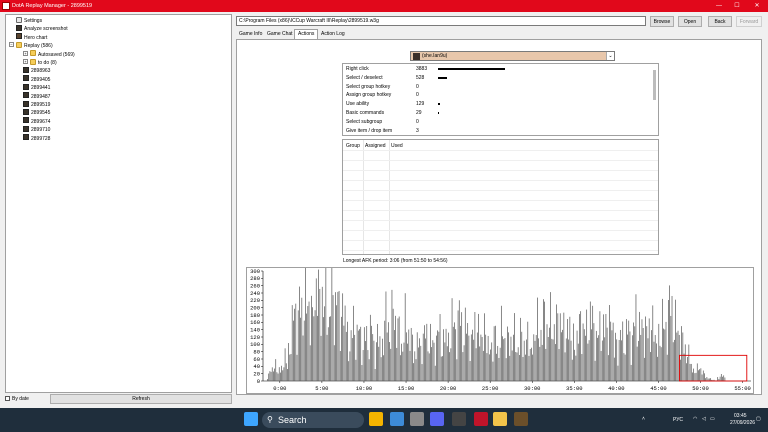 The width and height of the screenshot is (768, 432). Describe the element at coordinates (397, 419) in the screenshot. I see `notepad-icon` at that location.